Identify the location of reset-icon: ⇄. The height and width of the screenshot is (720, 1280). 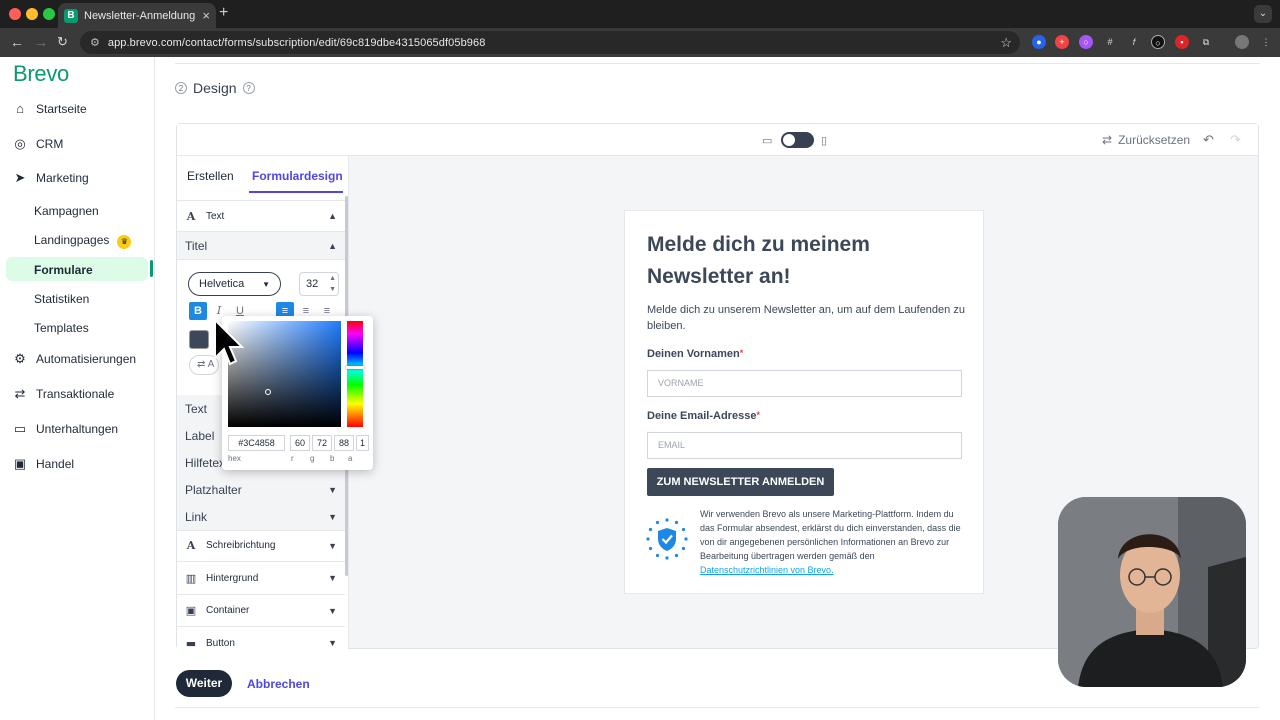
(1107, 140).